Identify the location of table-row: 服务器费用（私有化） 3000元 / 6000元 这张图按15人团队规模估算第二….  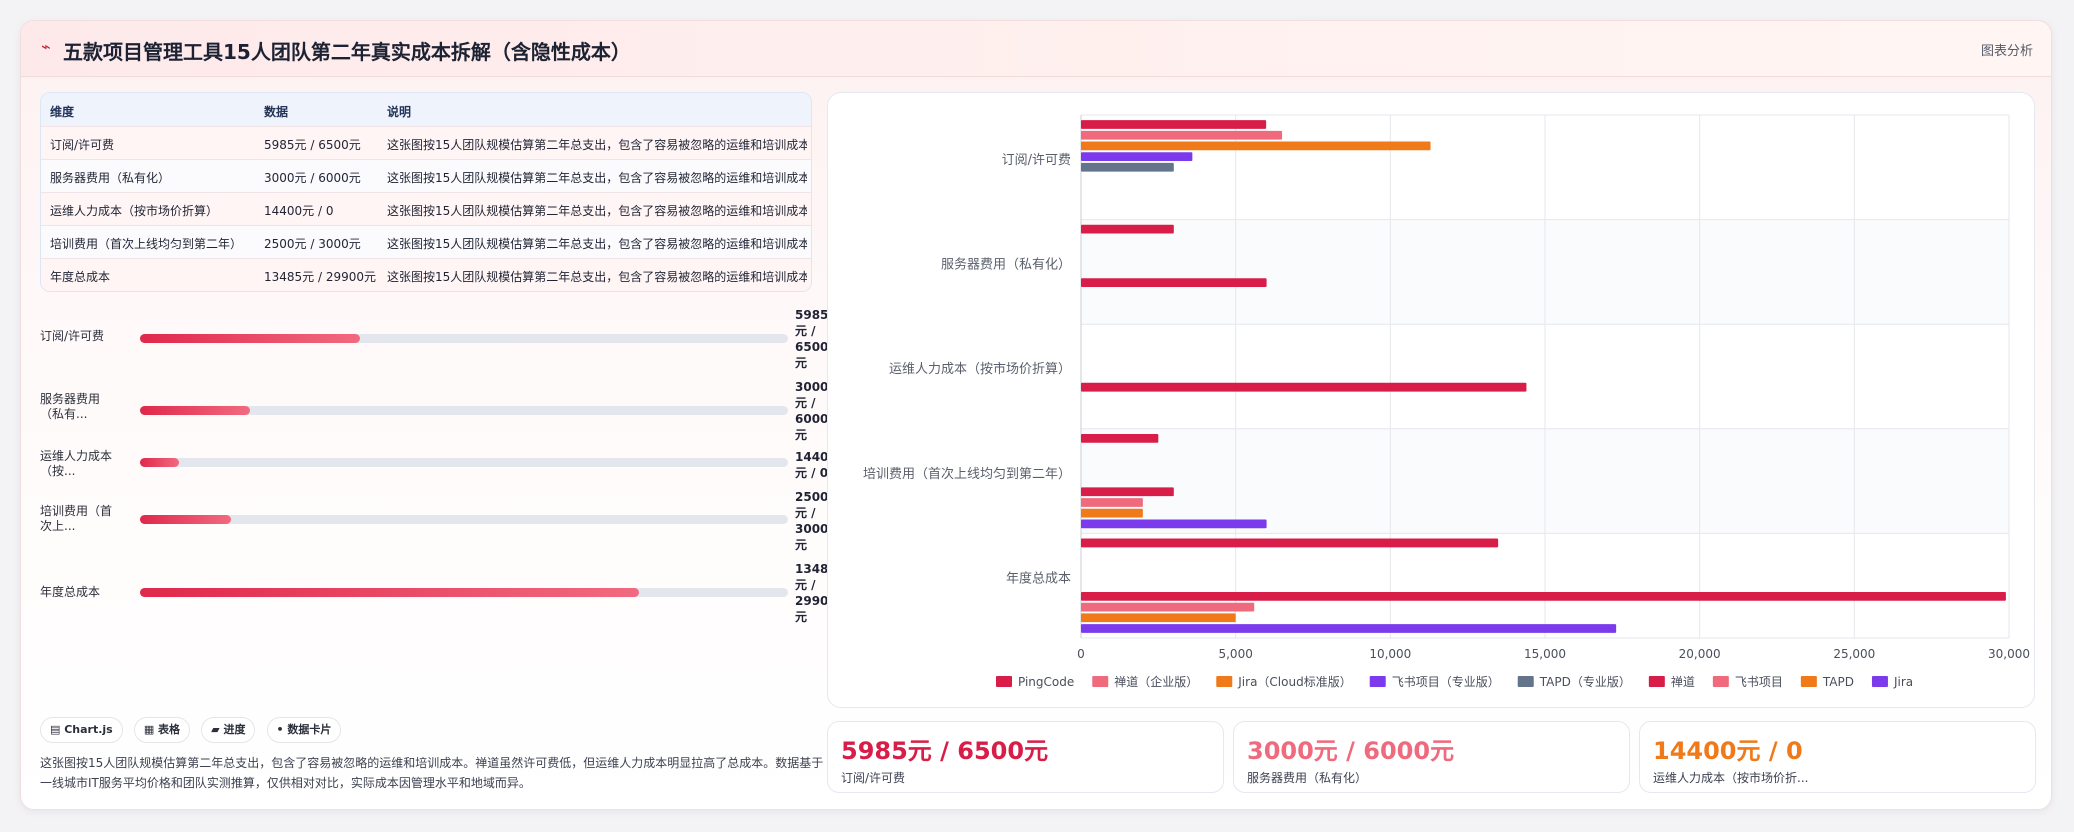
(426, 176).